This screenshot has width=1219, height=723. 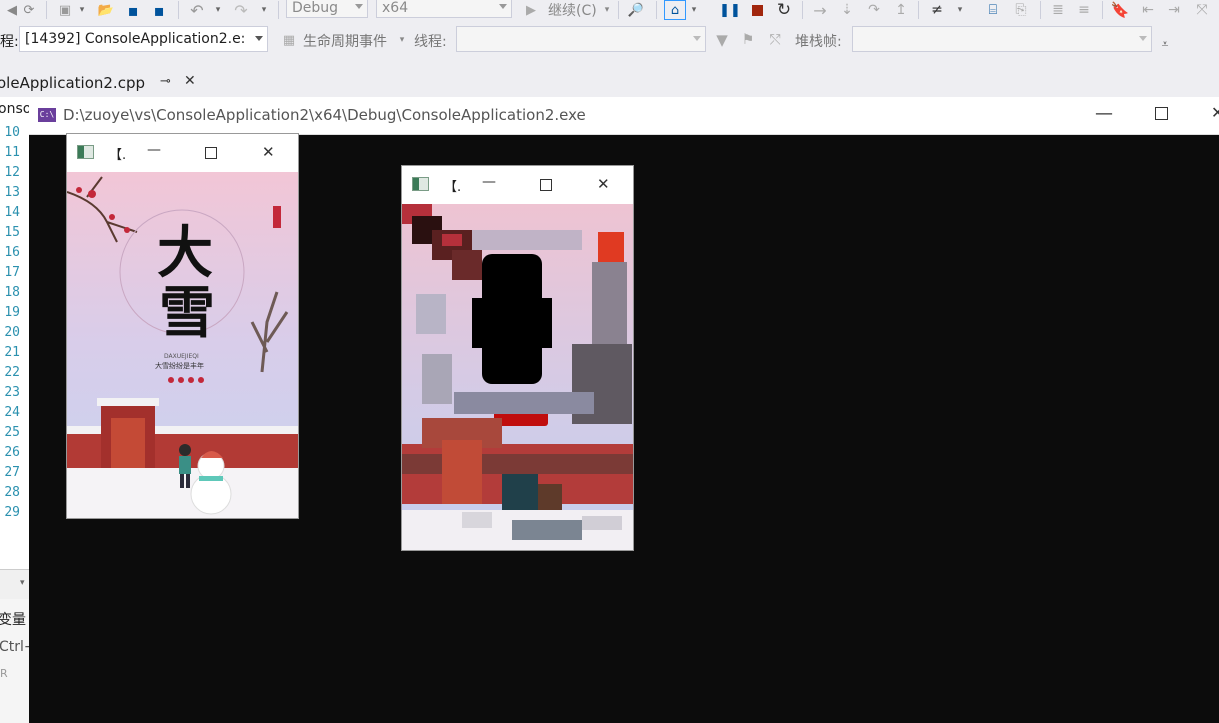 What do you see at coordinates (748, 40) in the screenshot?
I see `flag-filter-icon: ⚑` at bounding box center [748, 40].